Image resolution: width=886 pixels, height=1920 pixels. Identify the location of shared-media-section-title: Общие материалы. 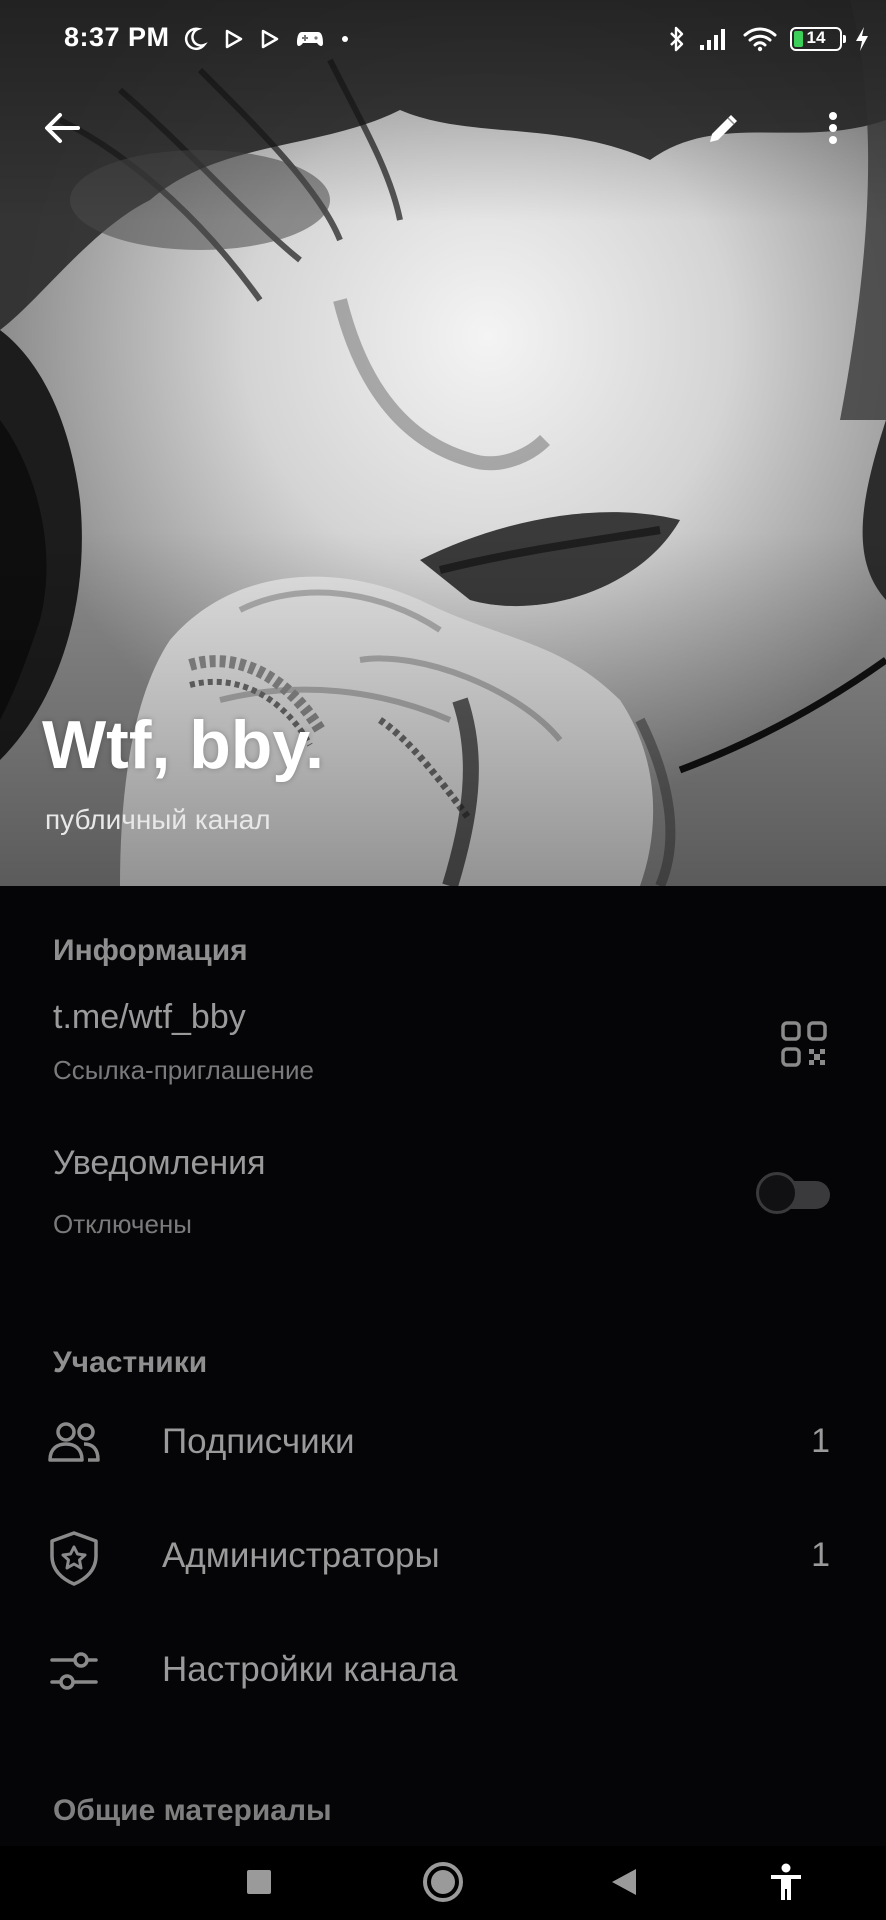
(192, 1810).